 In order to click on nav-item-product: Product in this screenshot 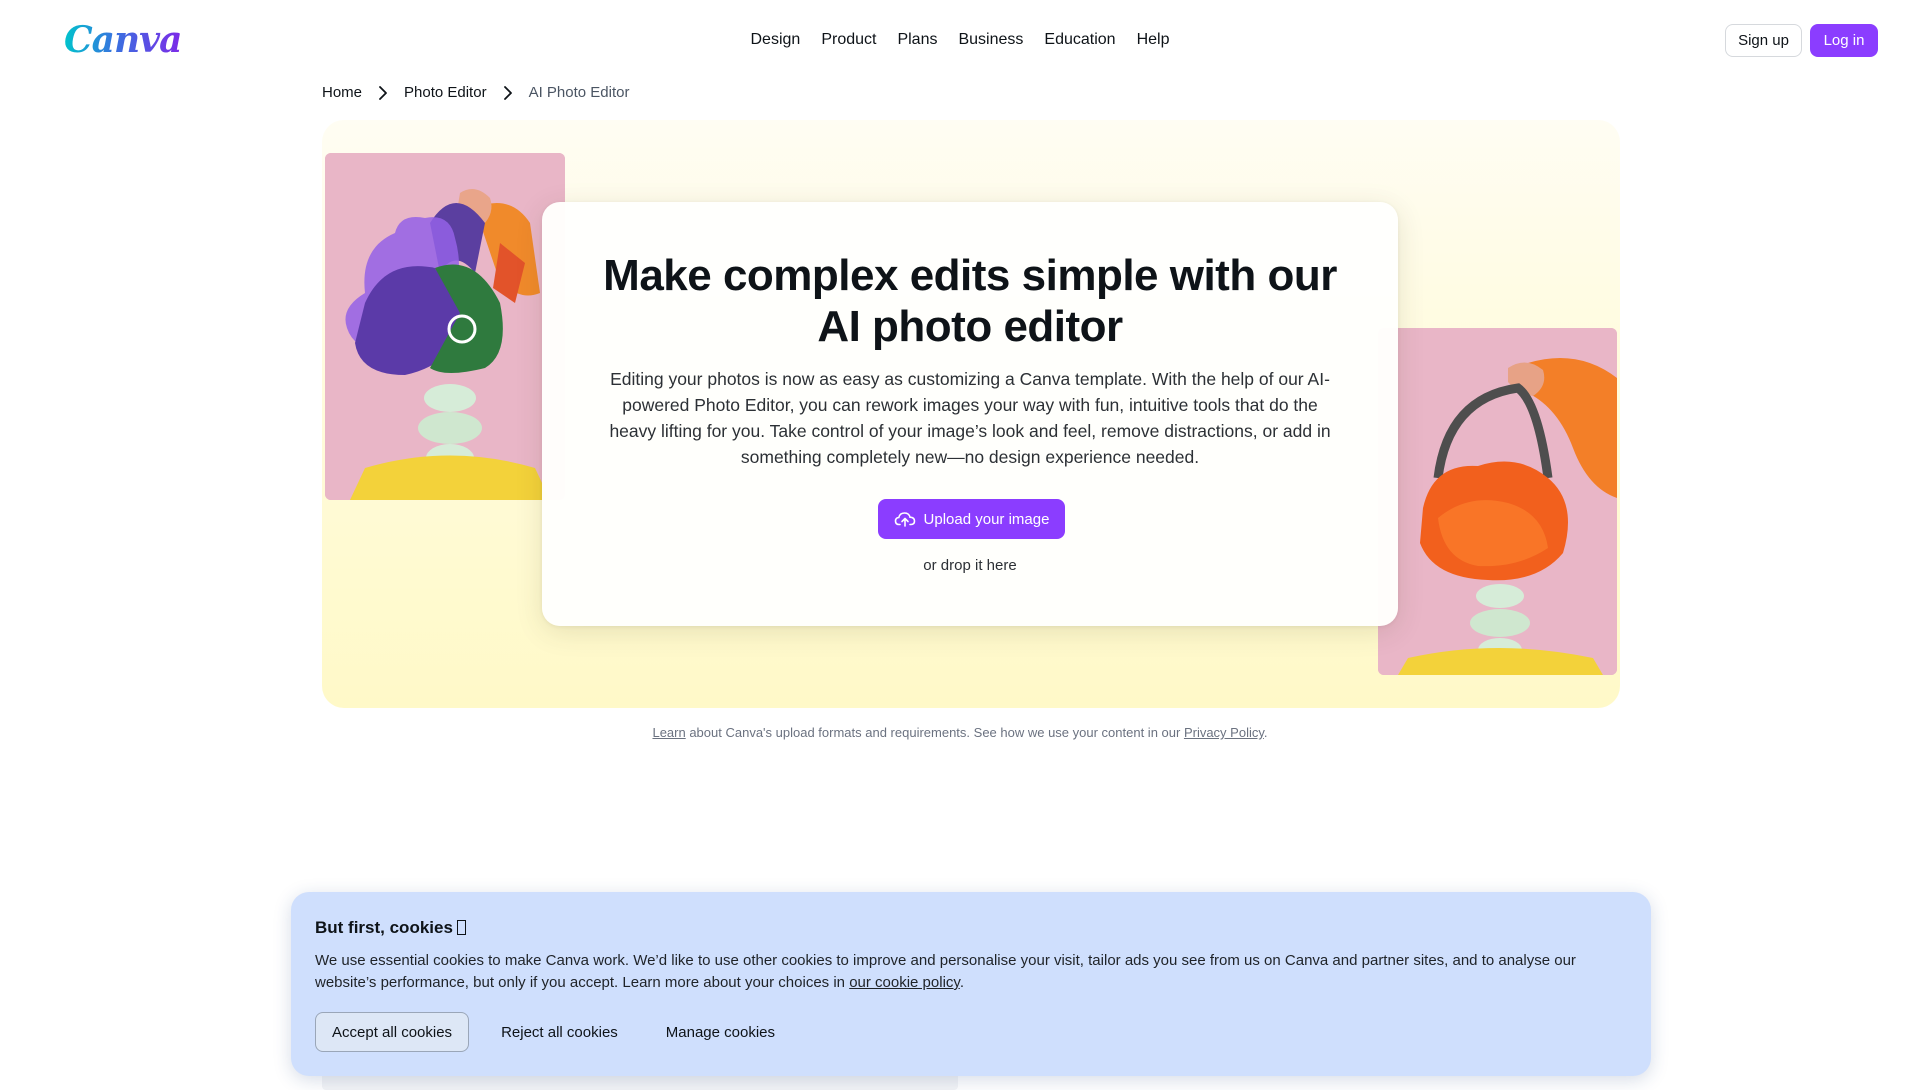, I will do `click(848, 40)`.